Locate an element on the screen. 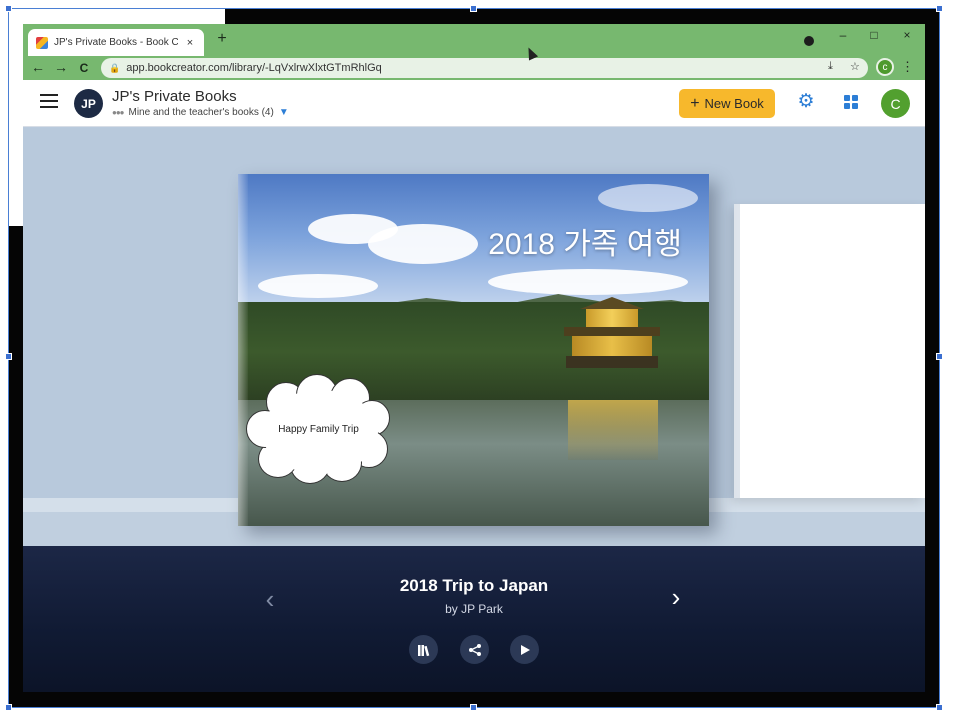 This screenshot has height=716, width=958. new-book-button: + New Book is located at coordinates (727, 103).